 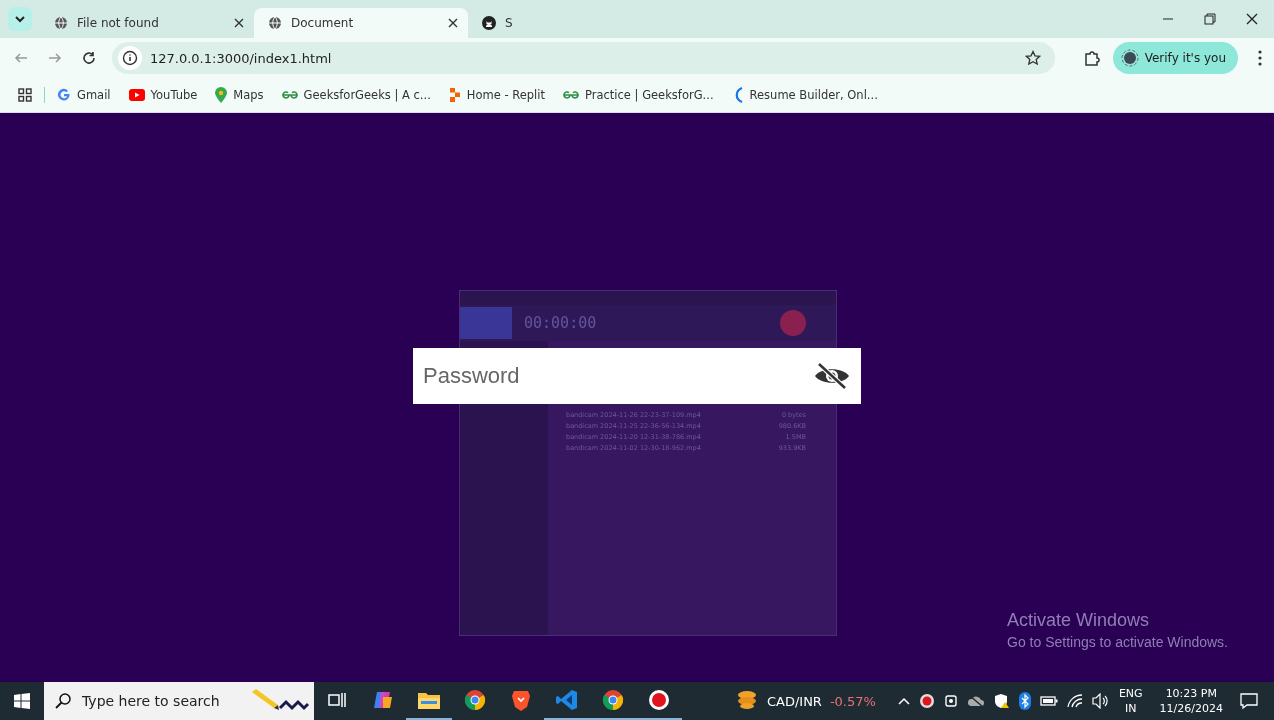 I want to click on clock-date: 11/26/2024, so click(x=1191, y=708).